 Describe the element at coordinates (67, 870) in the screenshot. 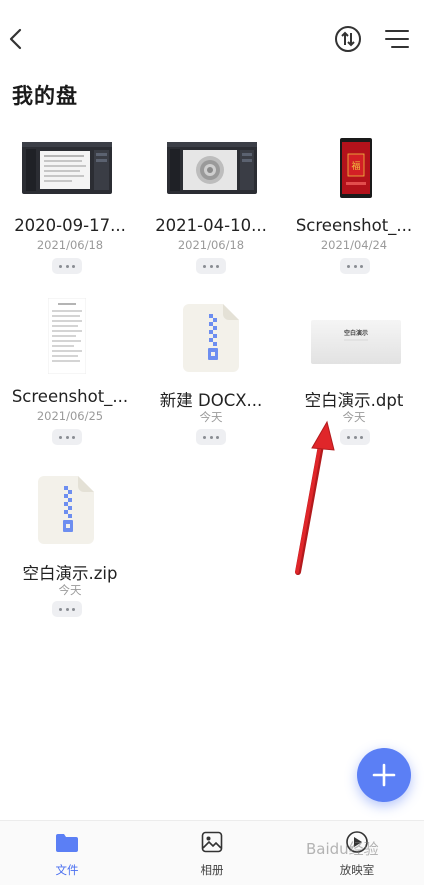

I see `nav-label: 文件` at that location.